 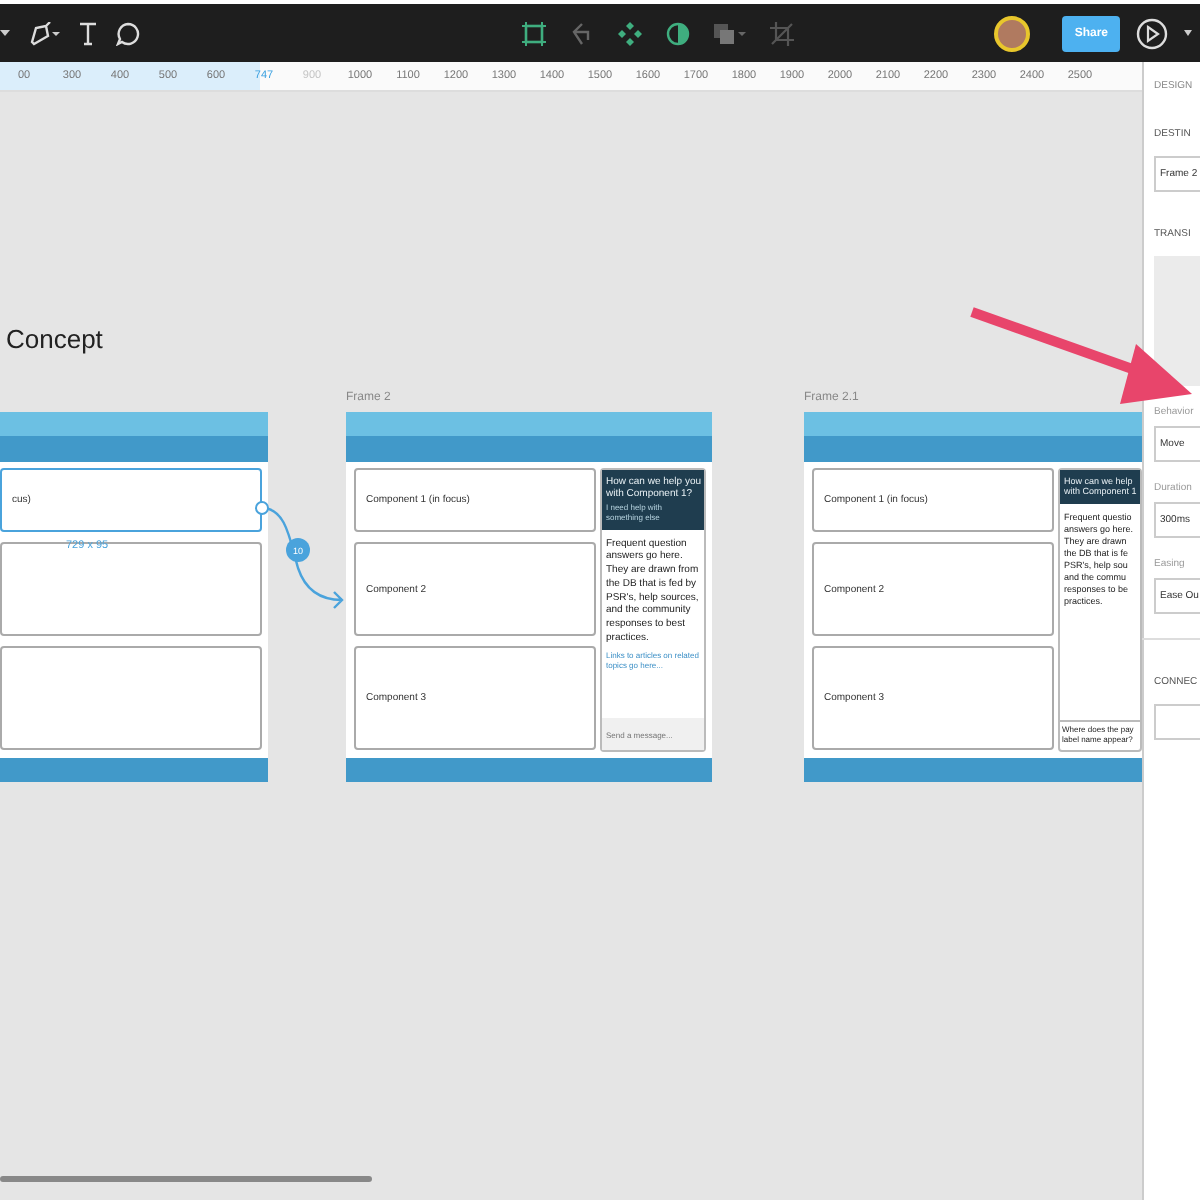 I want to click on comment-icon, so click(x=128, y=33).